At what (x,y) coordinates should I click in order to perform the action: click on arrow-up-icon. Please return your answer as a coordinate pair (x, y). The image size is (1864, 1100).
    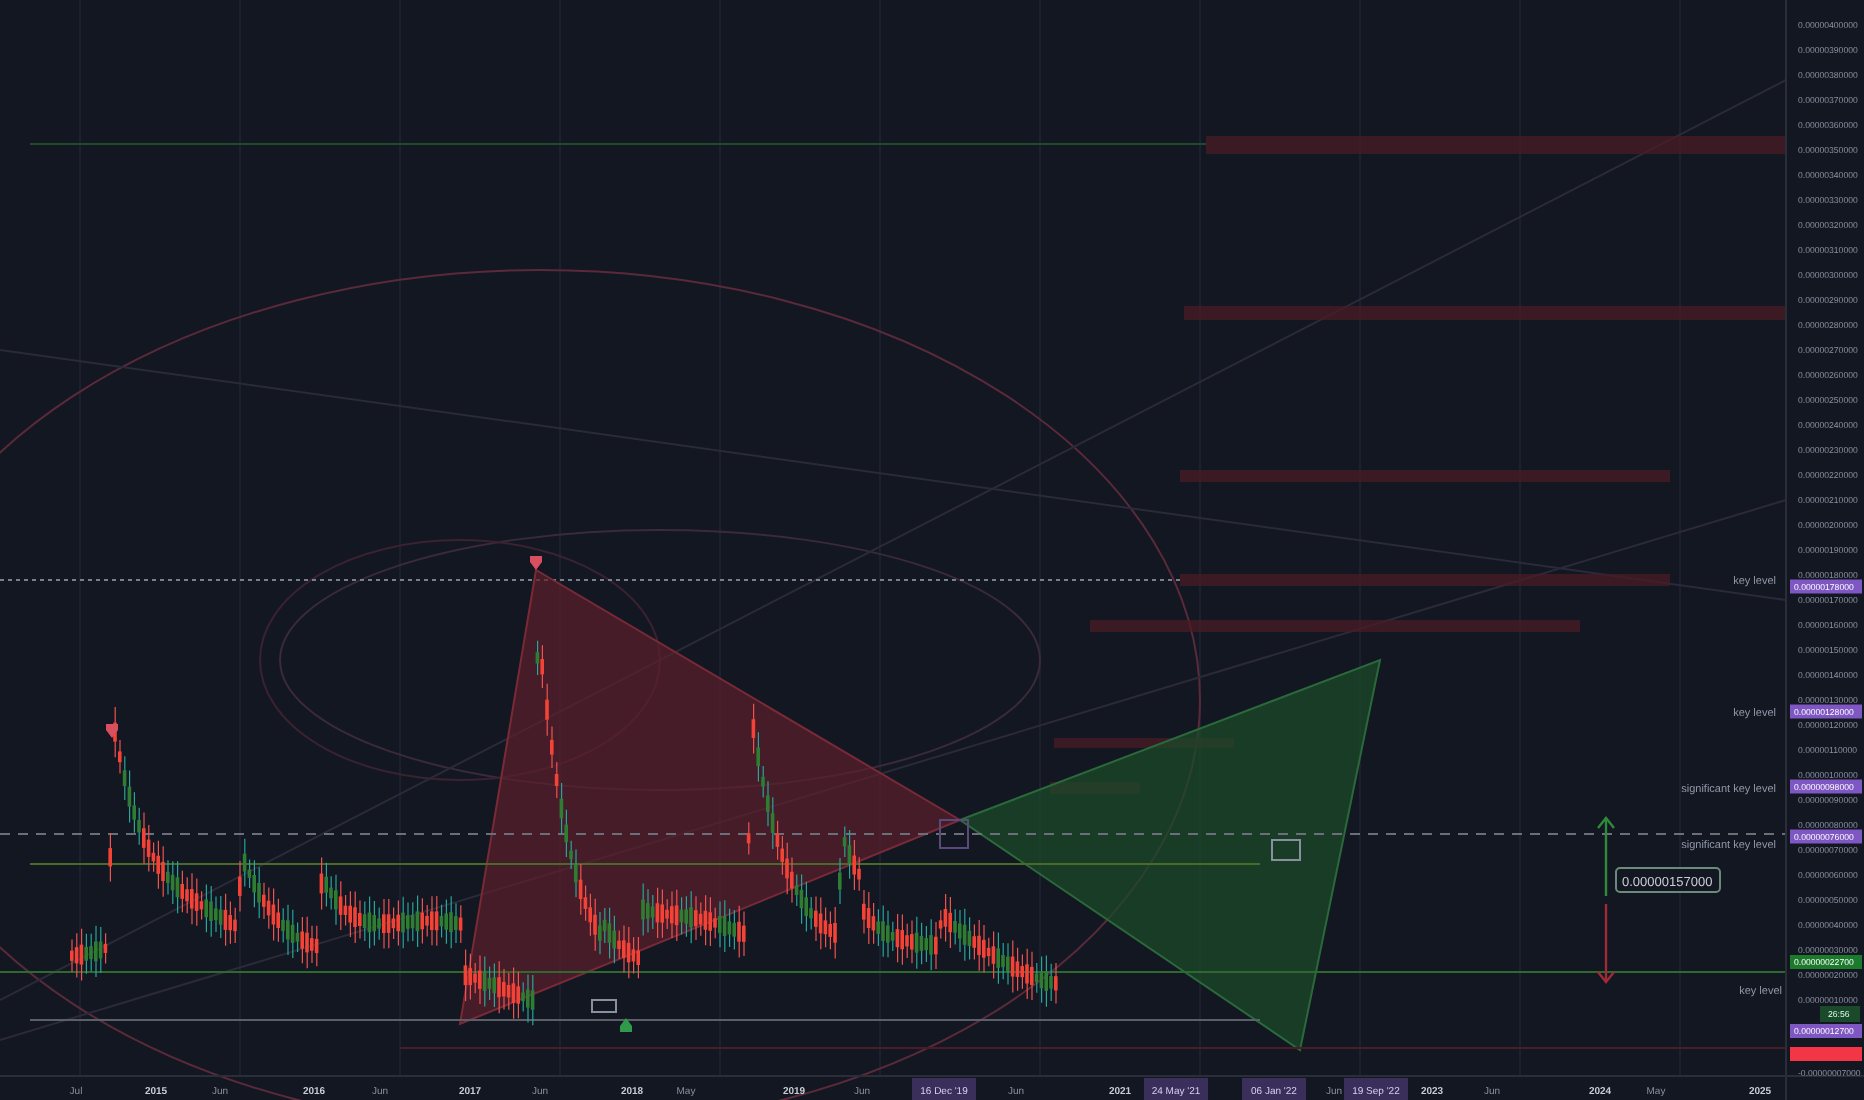
    Looking at the image, I should click on (626, 1025).